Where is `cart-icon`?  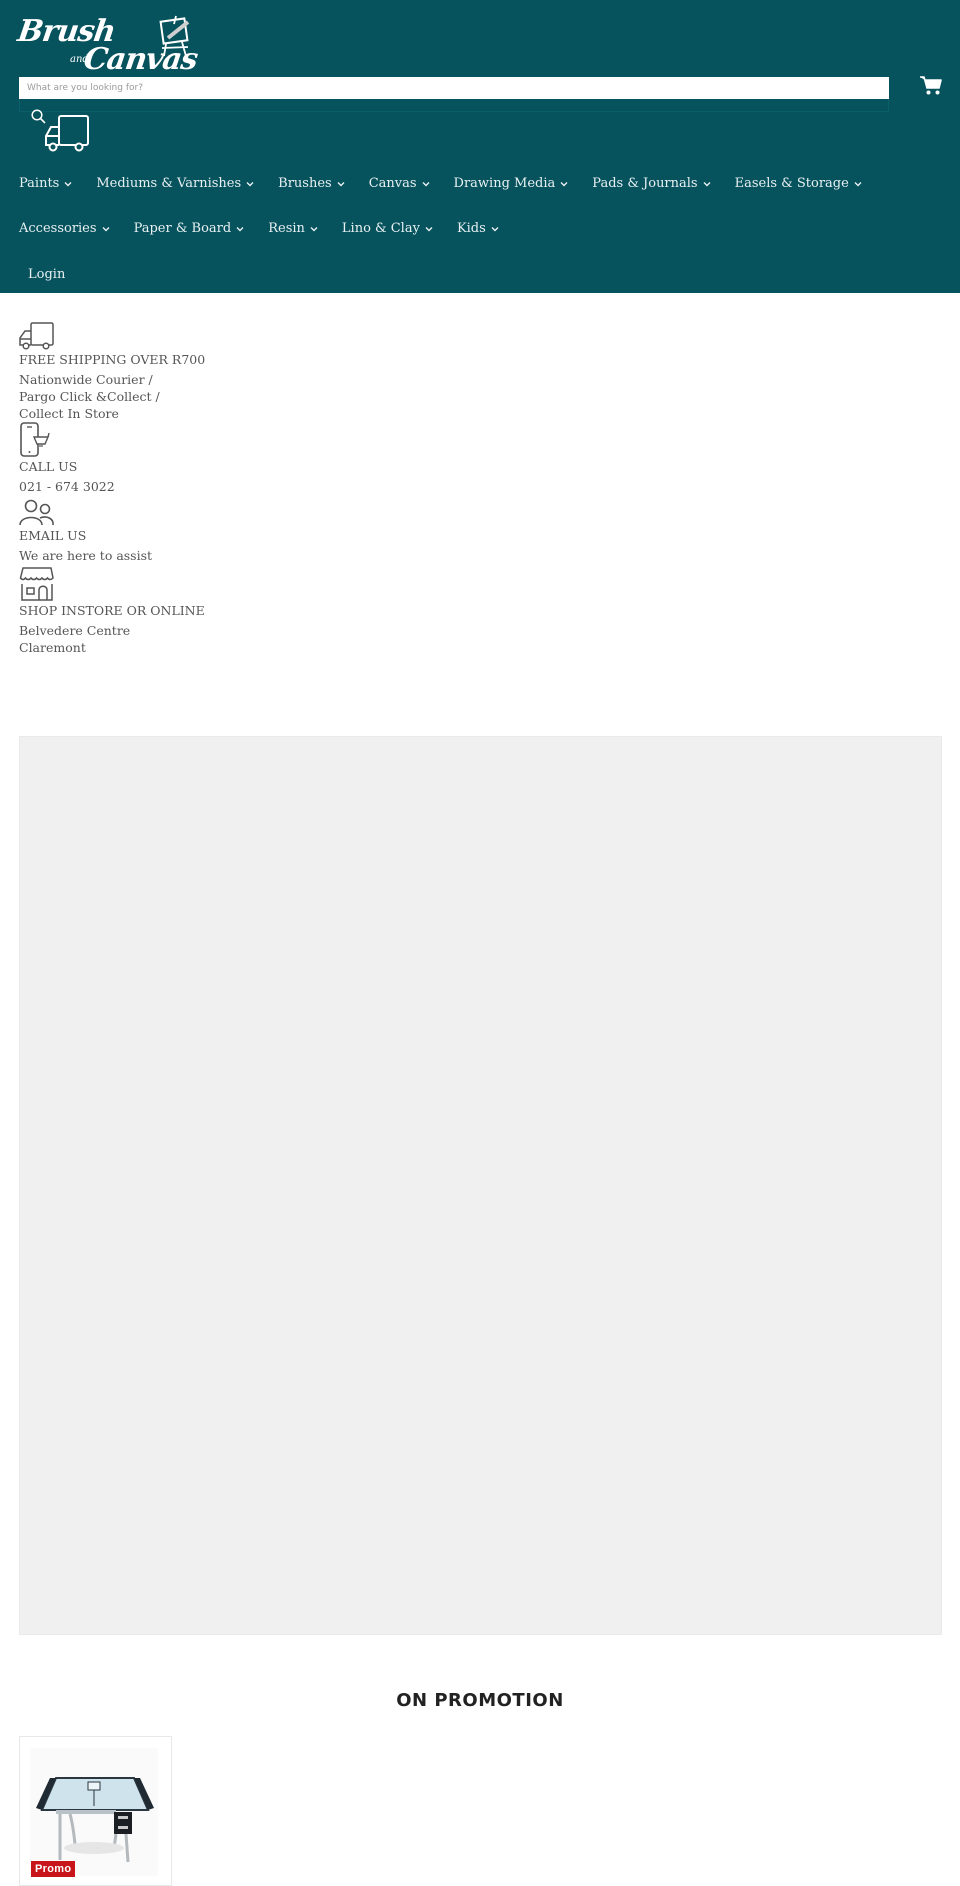 cart-icon is located at coordinates (931, 86).